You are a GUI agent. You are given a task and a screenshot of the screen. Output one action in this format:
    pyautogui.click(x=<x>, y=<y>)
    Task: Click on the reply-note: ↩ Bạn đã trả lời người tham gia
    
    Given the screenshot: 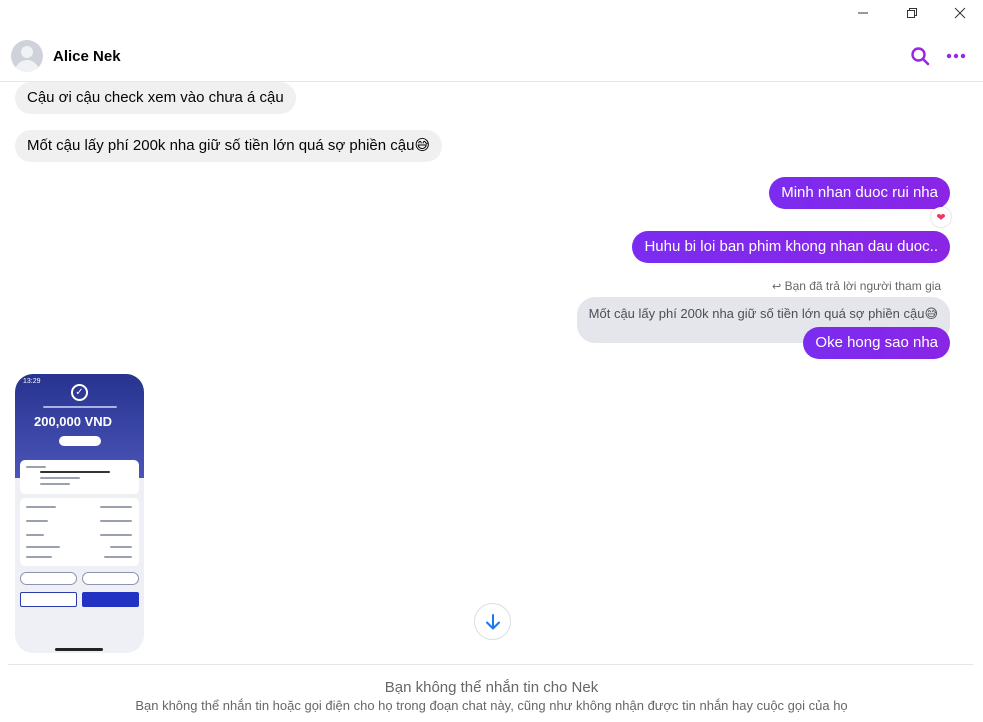 What is the action you would take?
    pyautogui.click(x=856, y=286)
    